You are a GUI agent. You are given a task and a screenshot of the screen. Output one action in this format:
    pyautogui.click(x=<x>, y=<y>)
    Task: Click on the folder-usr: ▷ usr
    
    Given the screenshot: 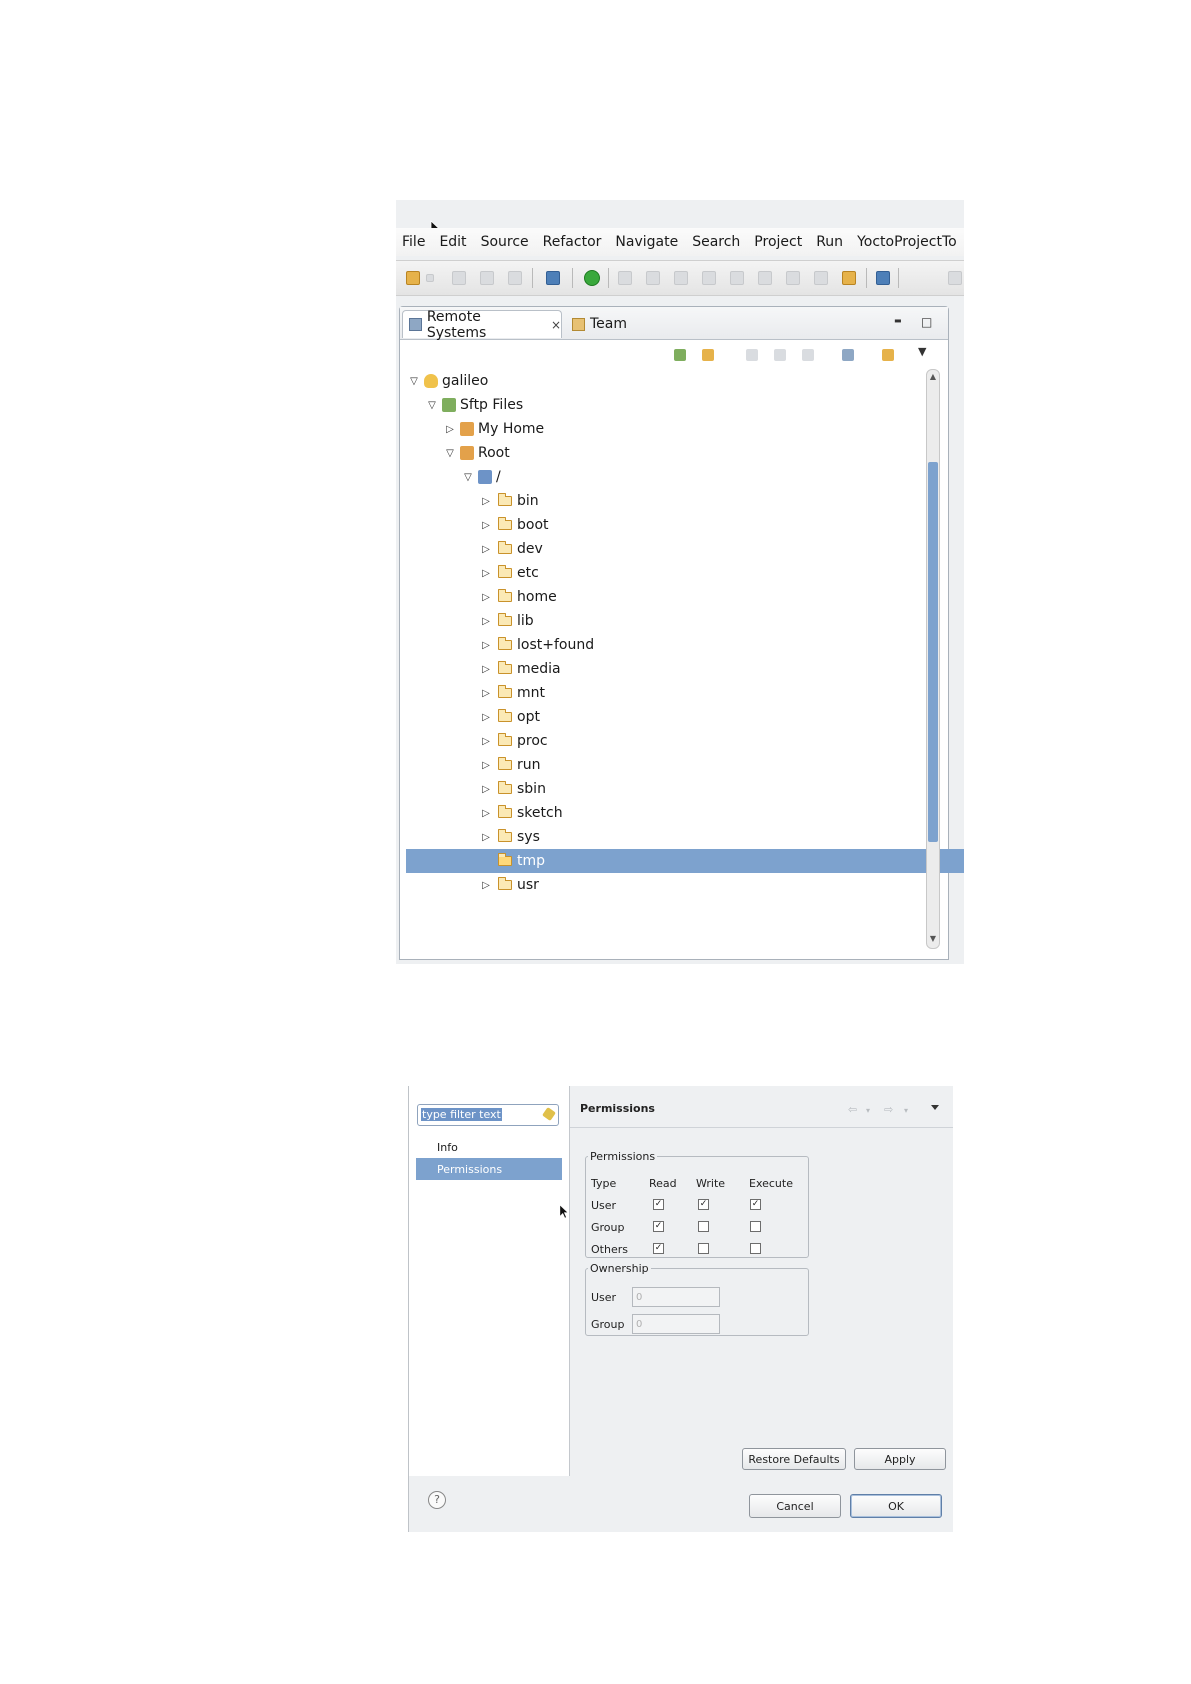 What is the action you would take?
    pyautogui.click(x=685, y=885)
    